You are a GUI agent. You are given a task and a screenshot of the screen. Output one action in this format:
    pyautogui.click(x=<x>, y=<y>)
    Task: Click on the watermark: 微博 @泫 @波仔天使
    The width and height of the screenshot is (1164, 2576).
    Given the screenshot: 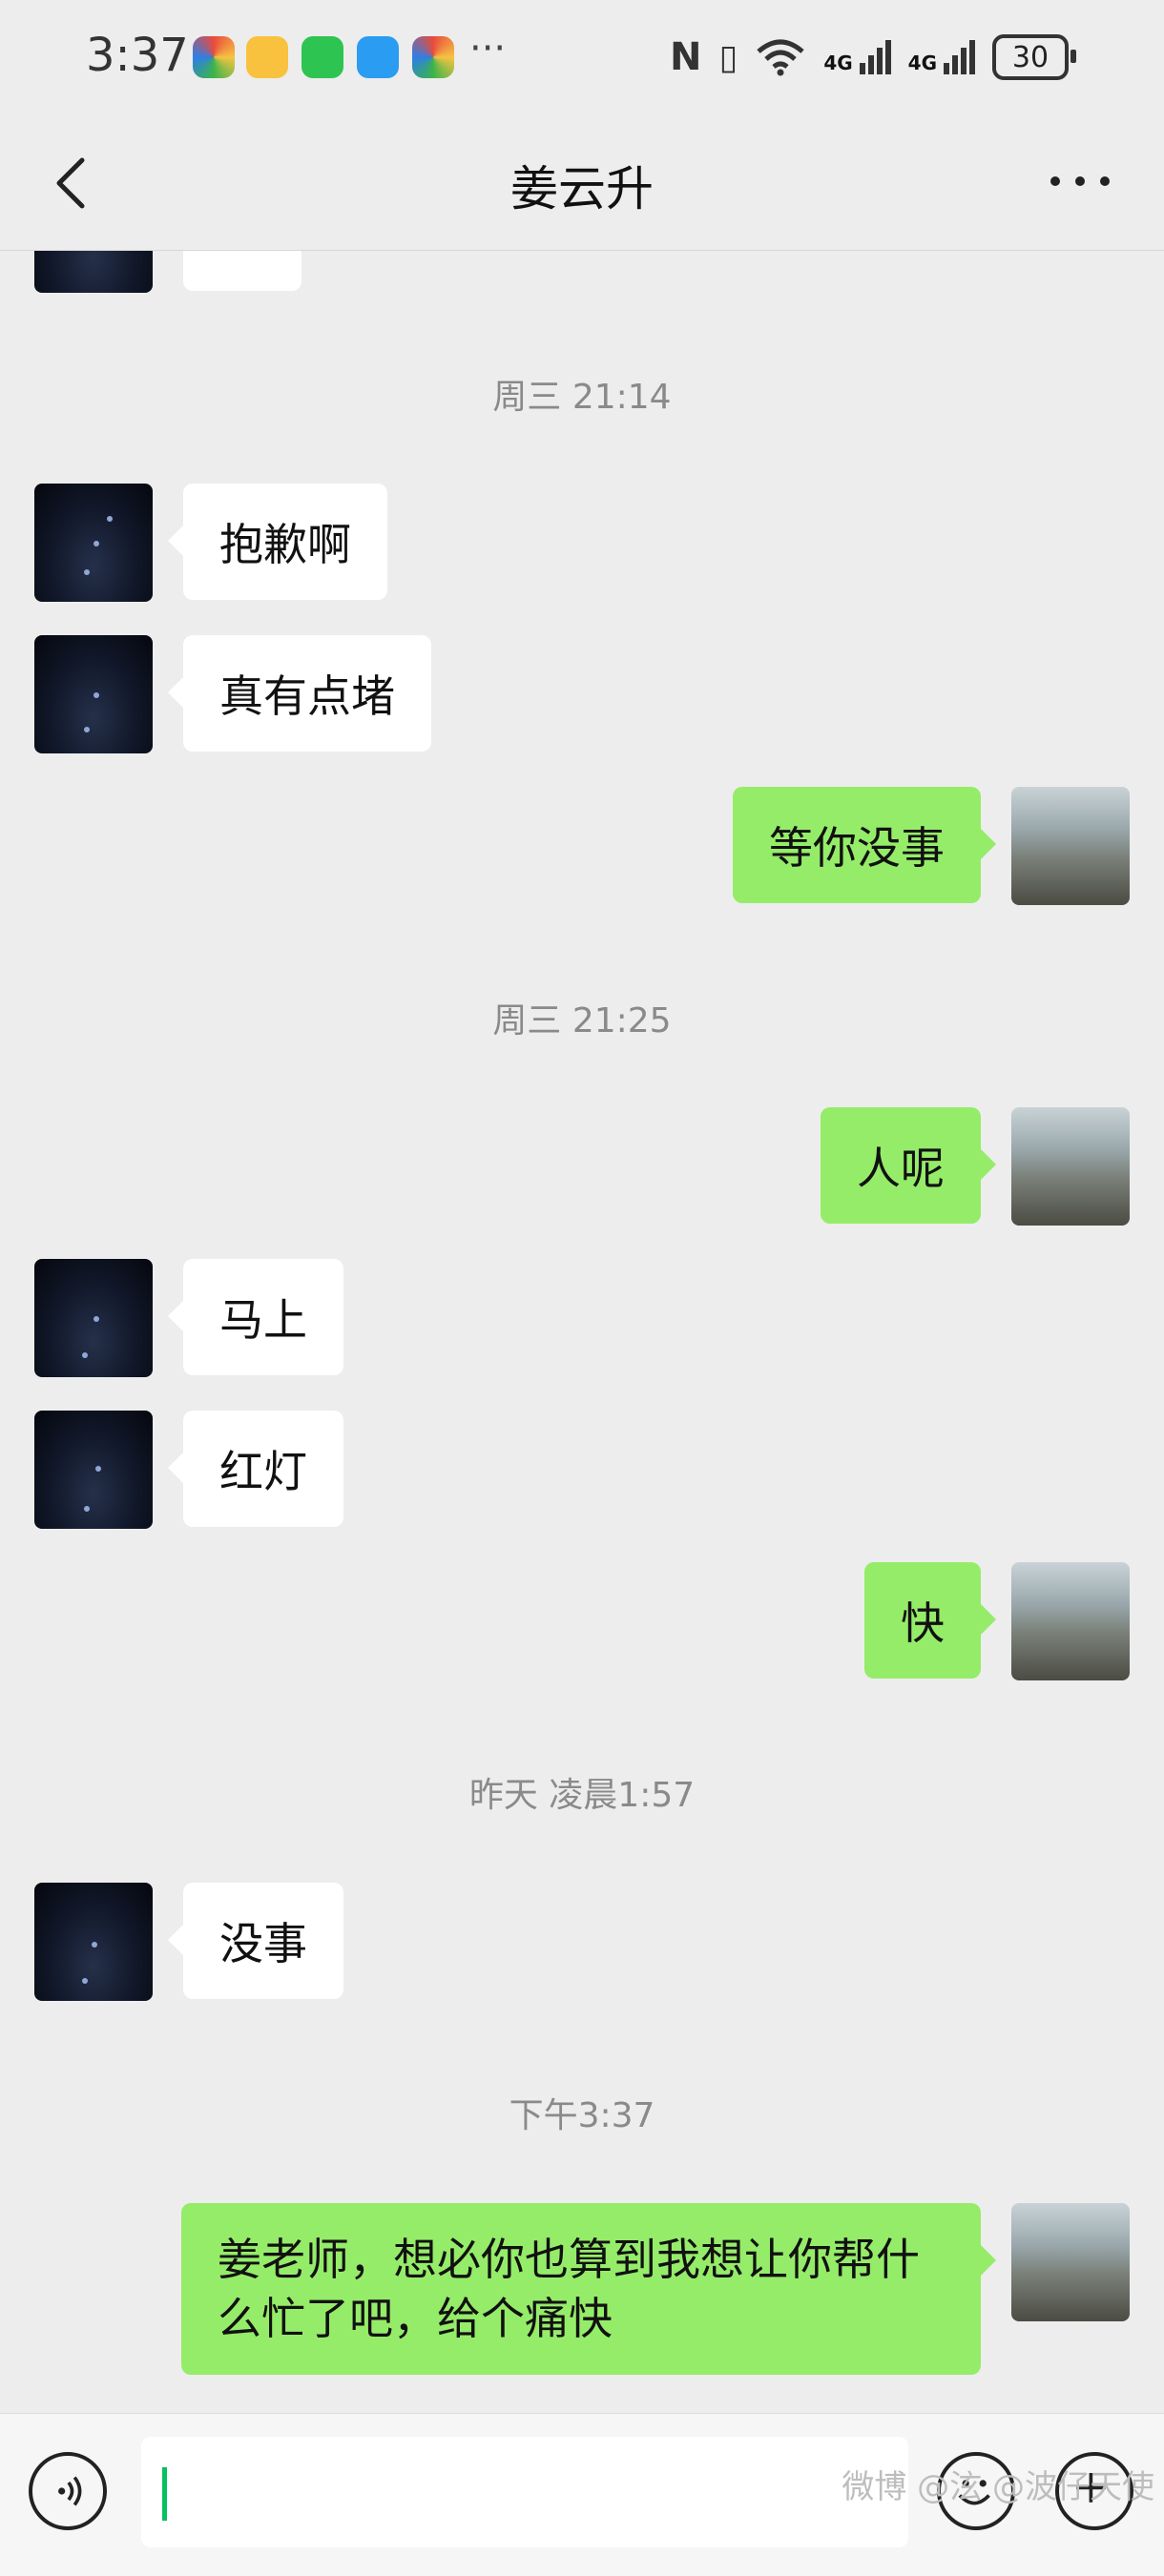 What is the action you would take?
    pyautogui.click(x=998, y=2487)
    